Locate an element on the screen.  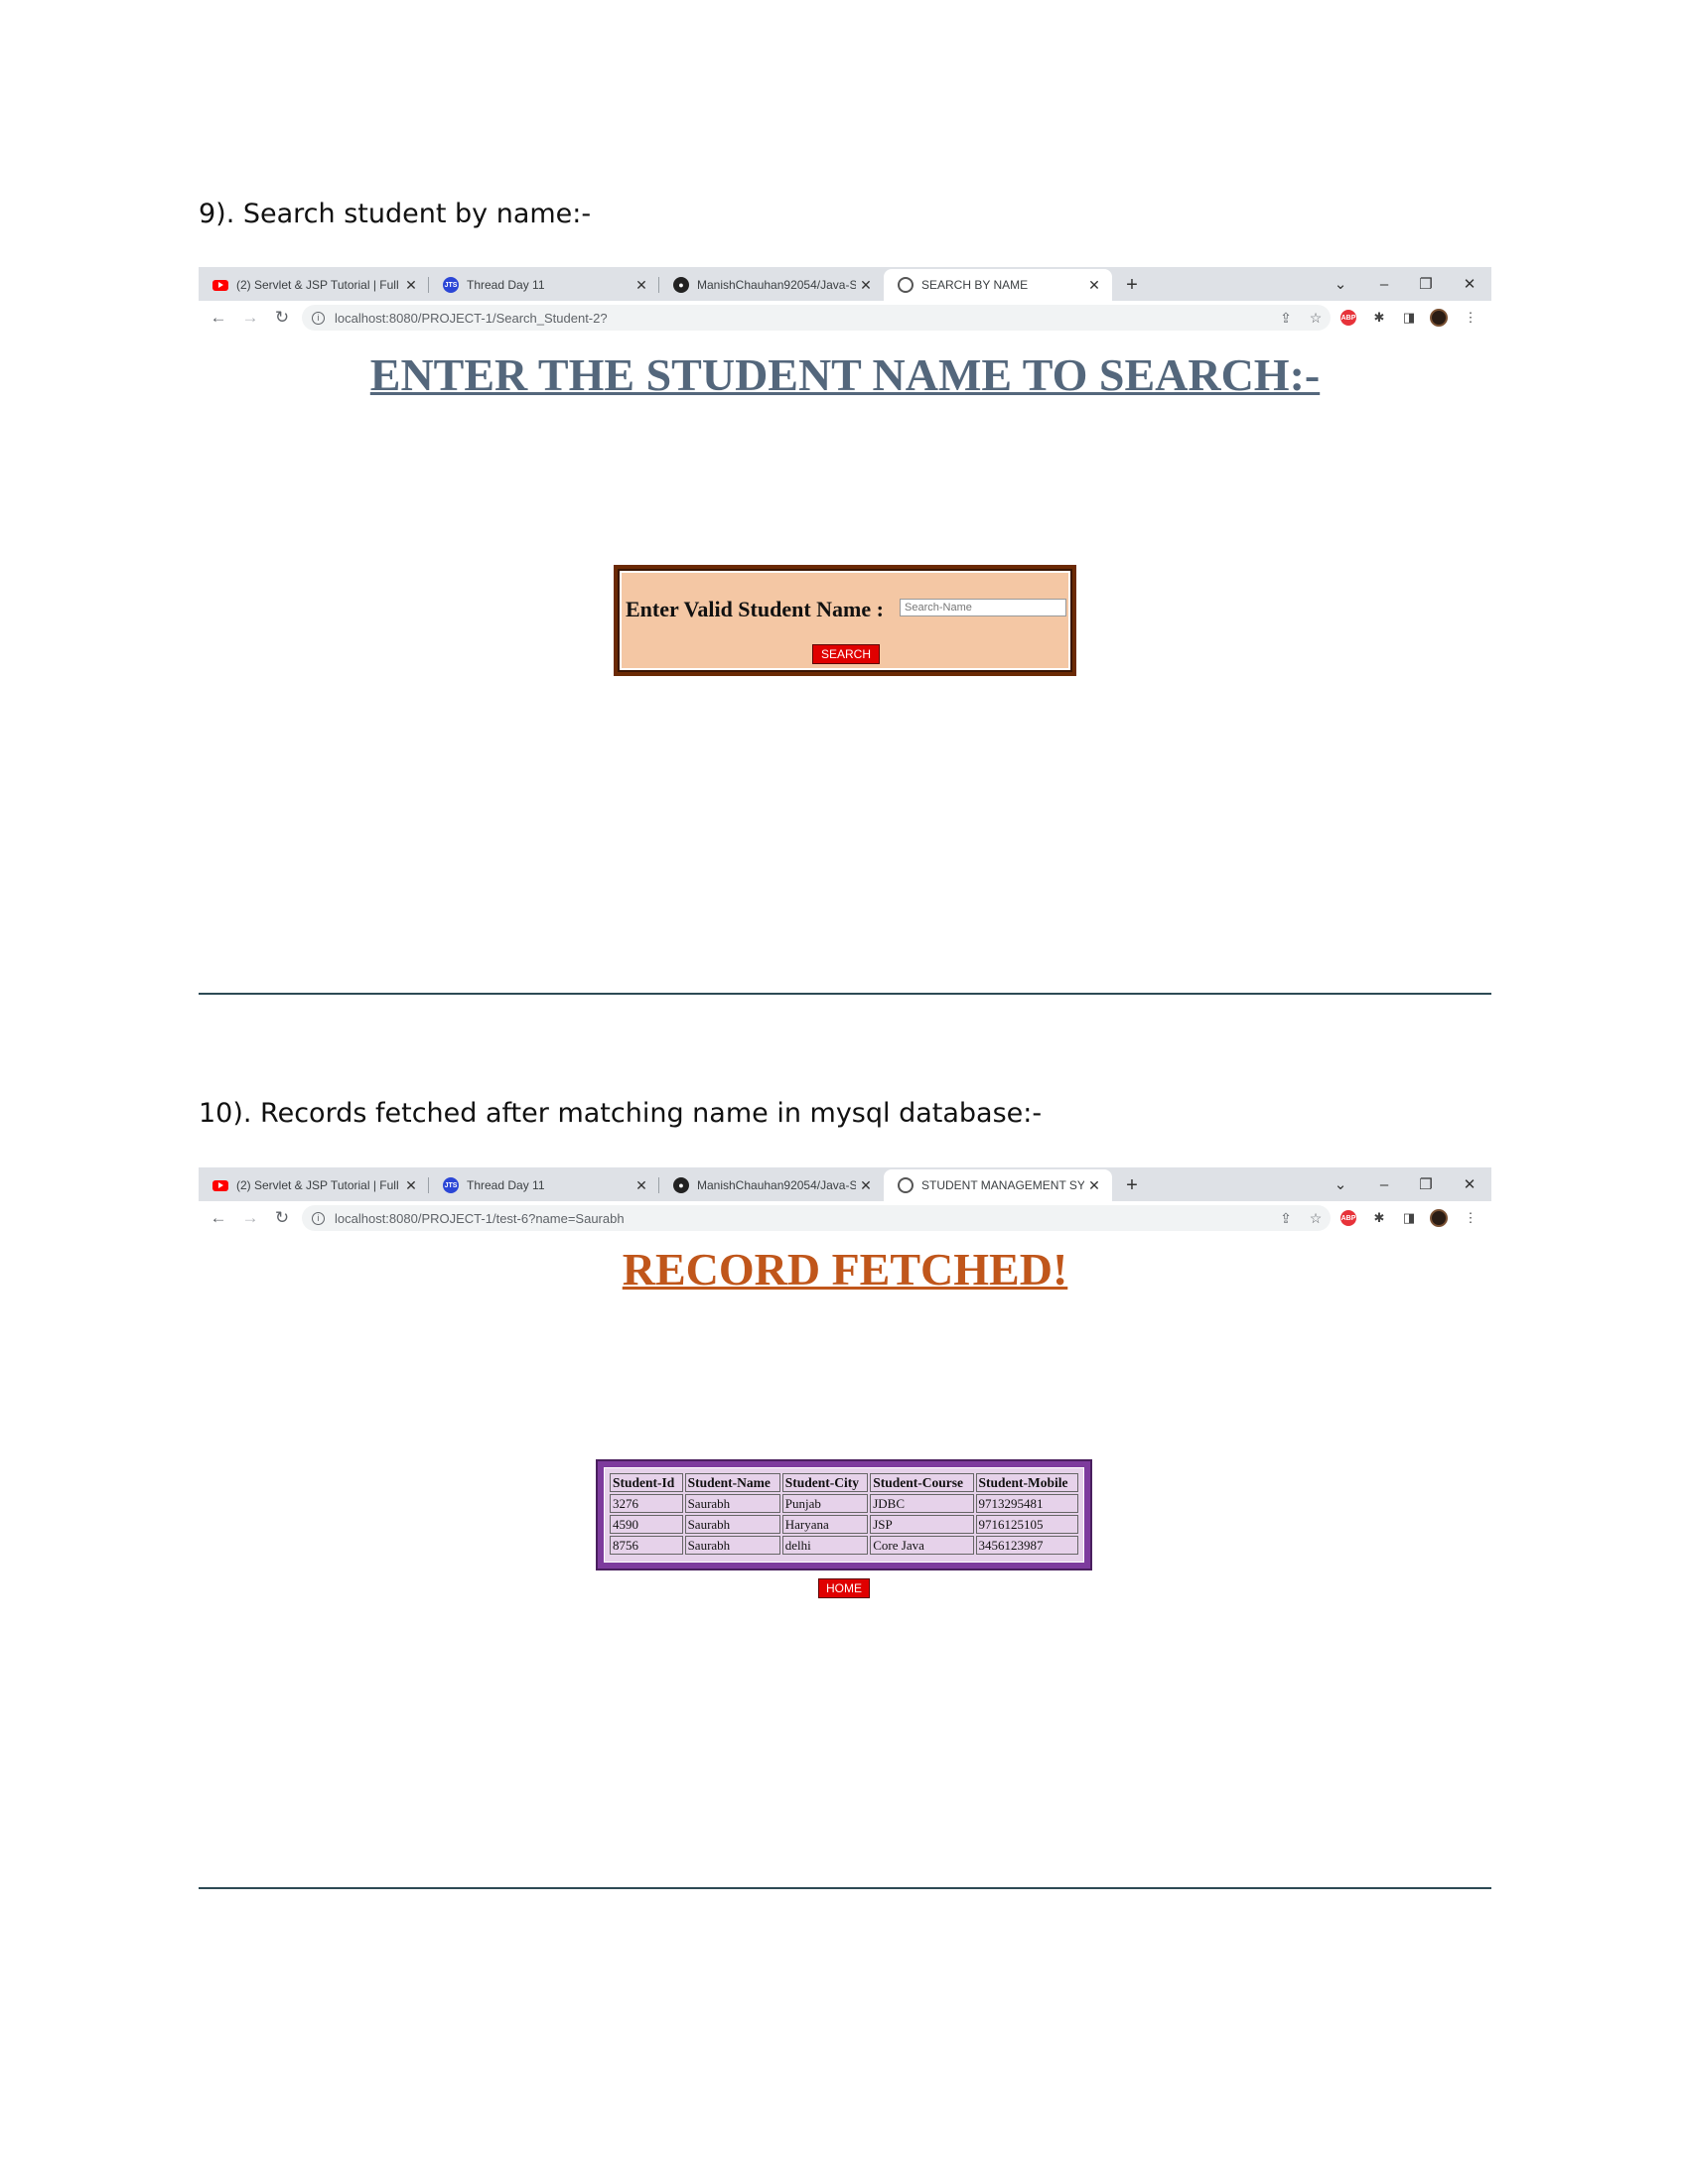
table-cell: 8756 is located at coordinates (646, 1545).